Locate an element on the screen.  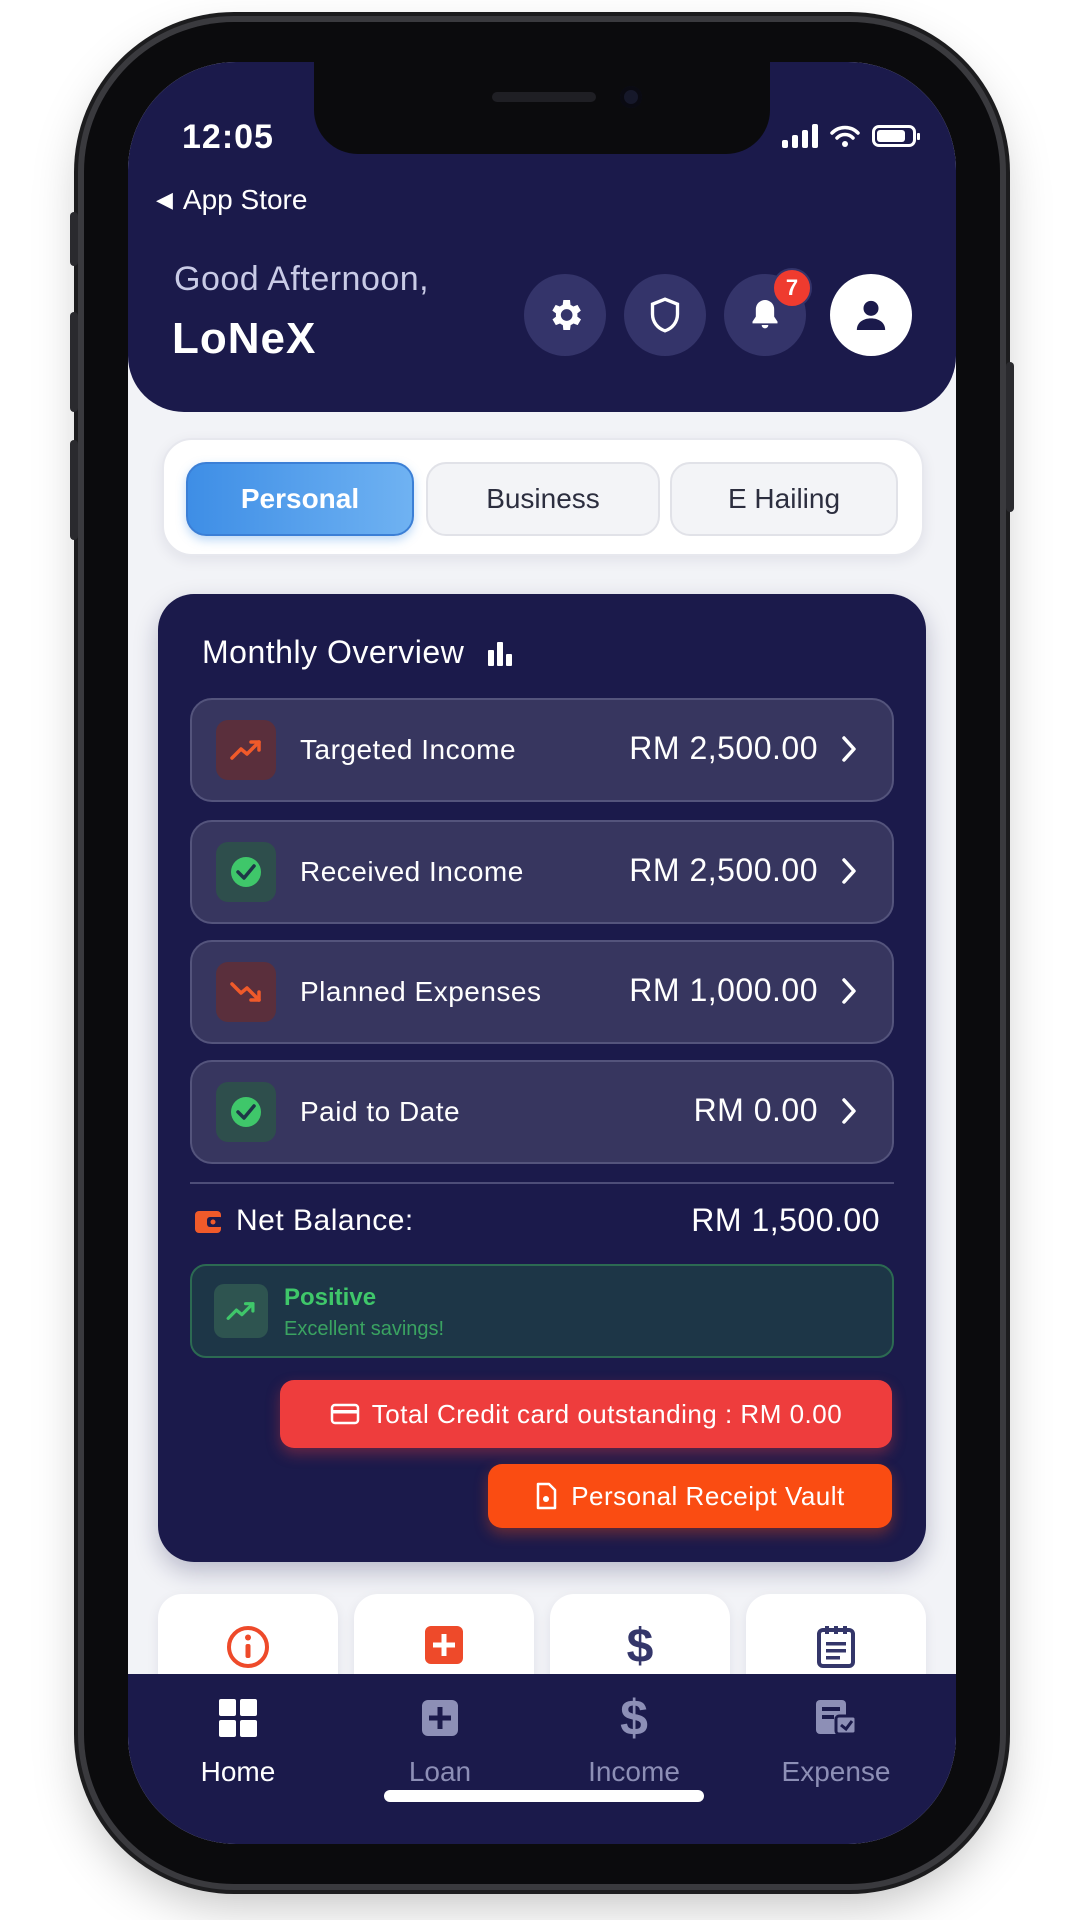
user-icon is located at coordinates (871, 315).